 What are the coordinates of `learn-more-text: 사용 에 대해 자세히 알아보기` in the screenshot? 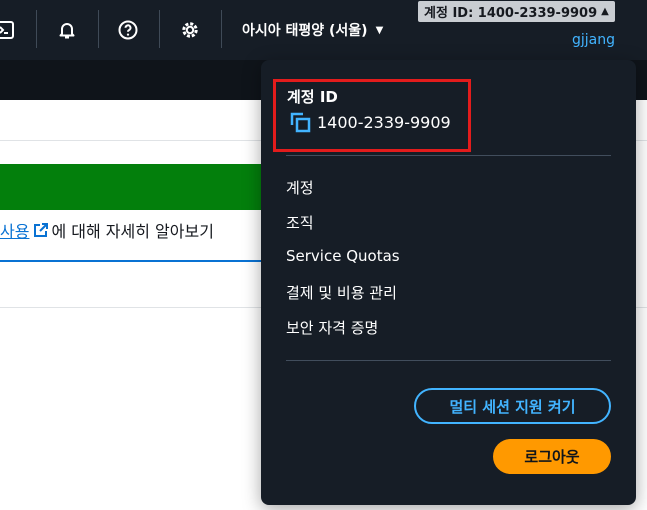 It's located at (107, 230).